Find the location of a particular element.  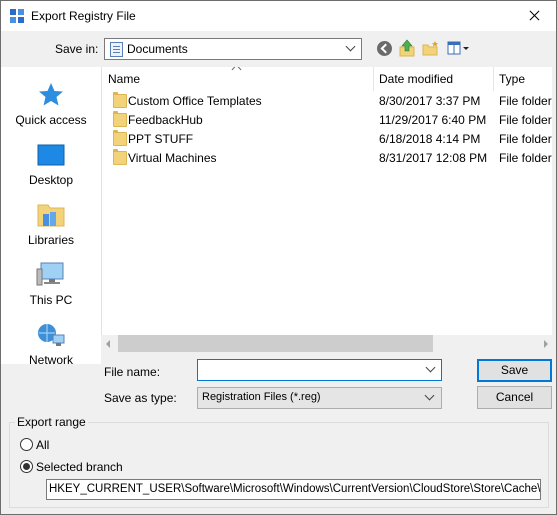

save-as-type-label: Save as type: is located at coordinates (140, 398).